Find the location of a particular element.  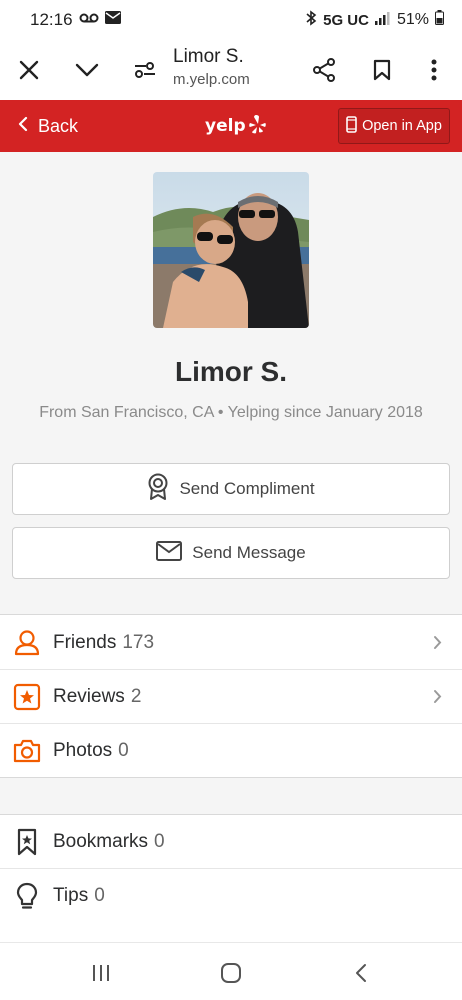

lightbulb-icon is located at coordinates (27, 896).